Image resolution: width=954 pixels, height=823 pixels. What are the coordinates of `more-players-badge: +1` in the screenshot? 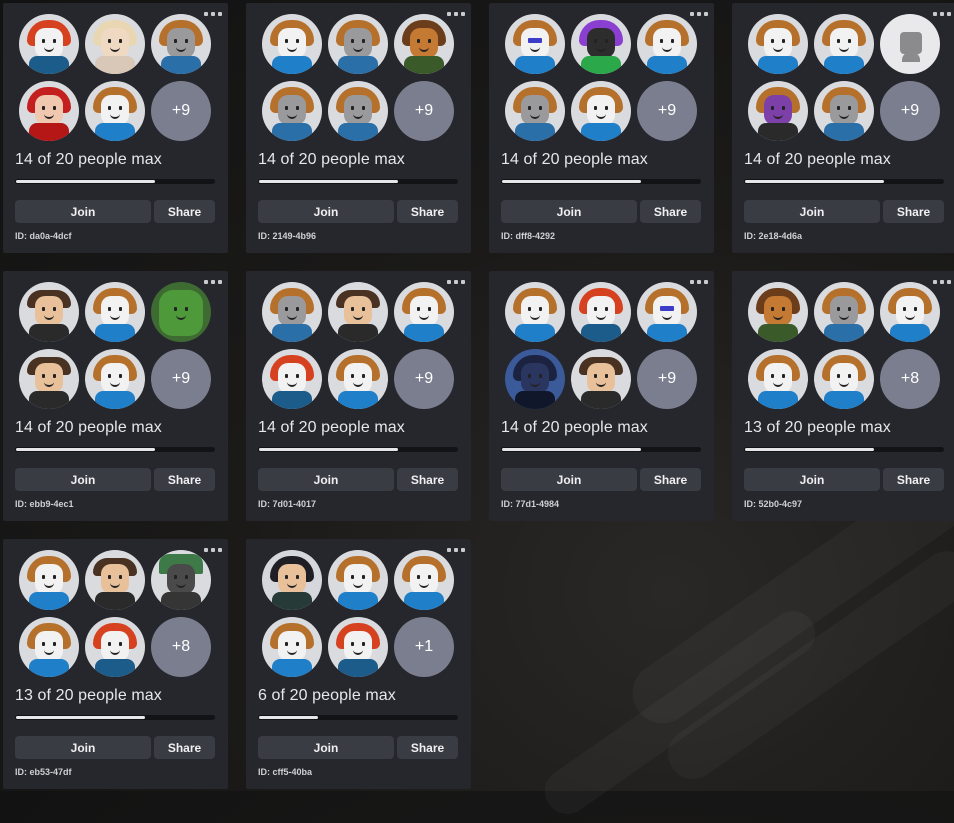 It's located at (424, 647).